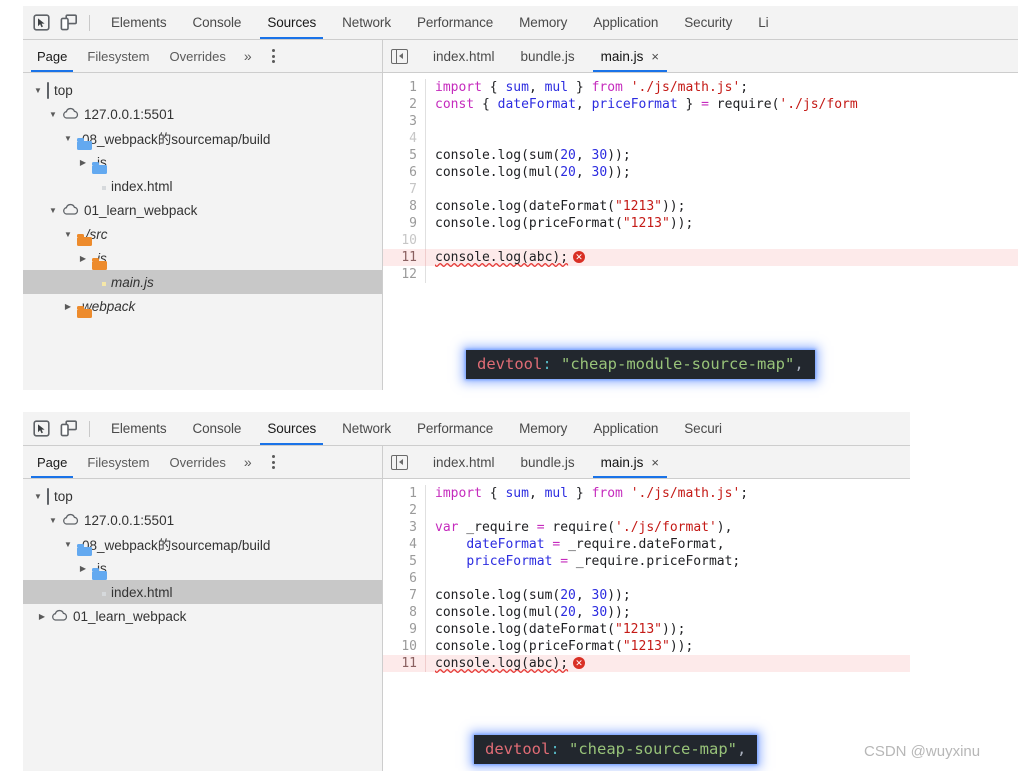 The height and width of the screenshot is (771, 1018). I want to click on line-number: 2, so click(404, 510).